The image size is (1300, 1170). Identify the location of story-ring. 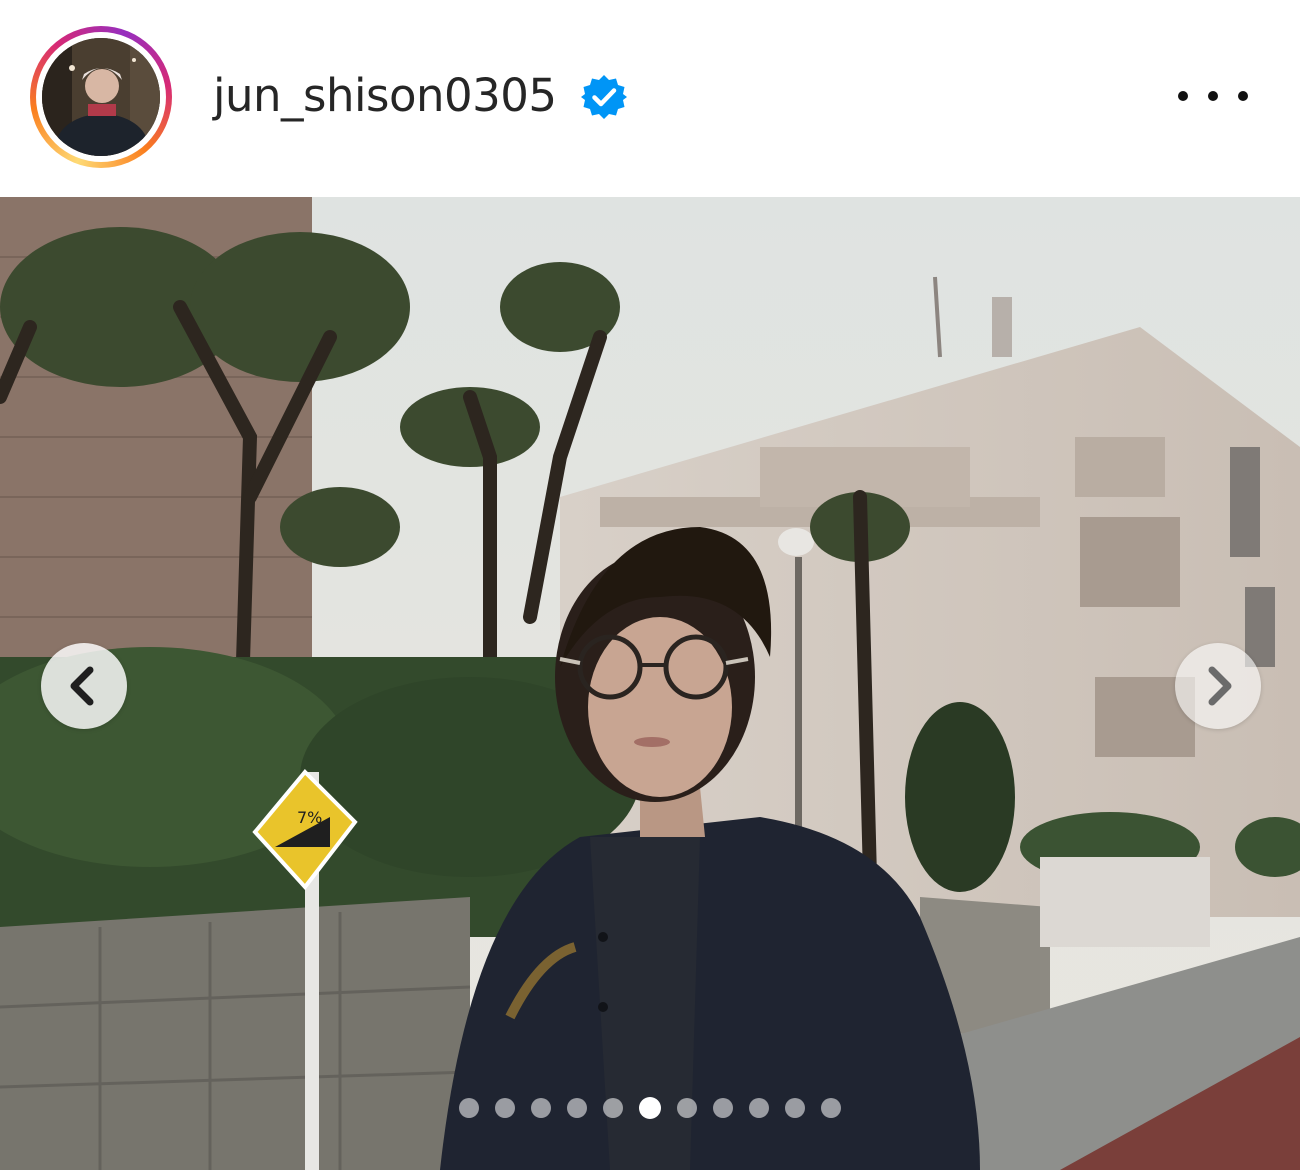
(101, 97).